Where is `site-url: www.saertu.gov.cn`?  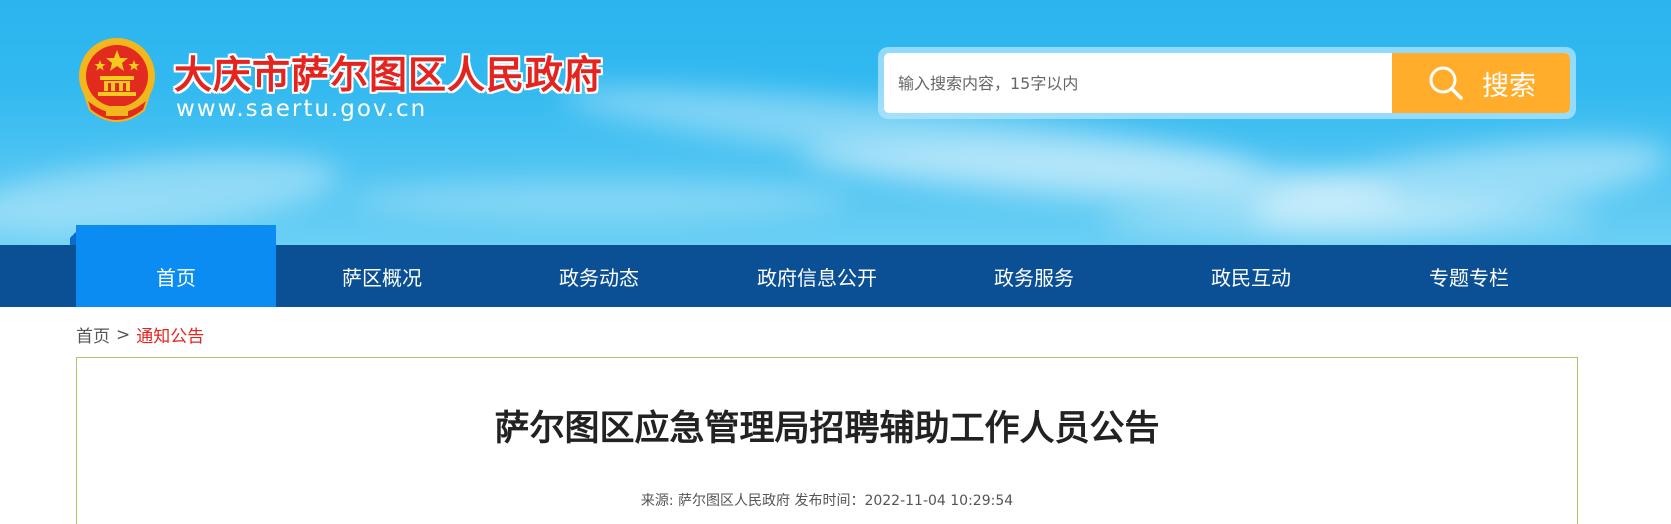
site-url: www.saertu.gov.cn is located at coordinates (302, 109).